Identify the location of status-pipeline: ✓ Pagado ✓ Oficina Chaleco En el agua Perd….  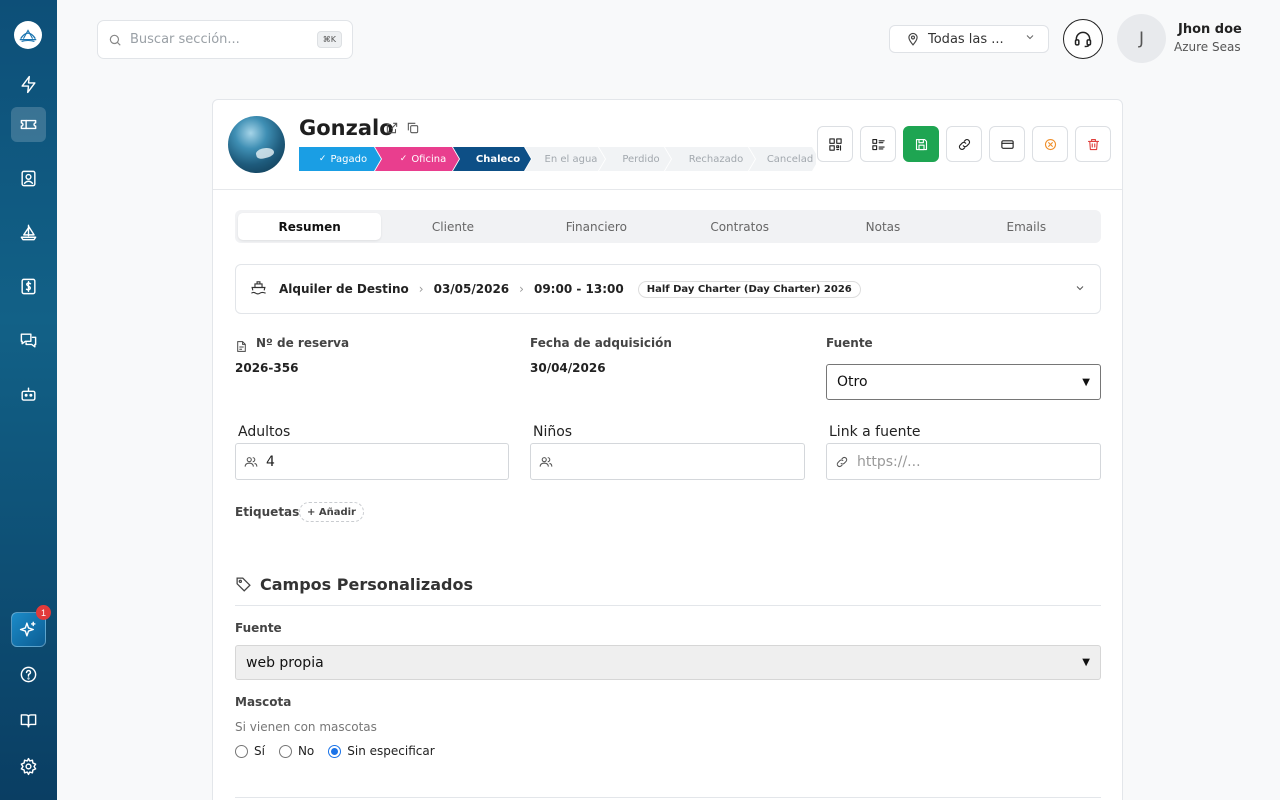
(557, 159).